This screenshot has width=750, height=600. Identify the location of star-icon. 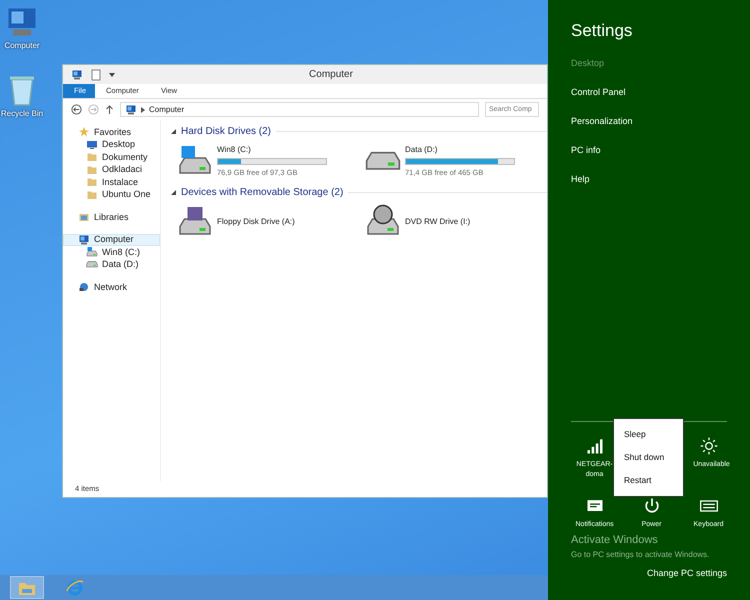
(84, 132).